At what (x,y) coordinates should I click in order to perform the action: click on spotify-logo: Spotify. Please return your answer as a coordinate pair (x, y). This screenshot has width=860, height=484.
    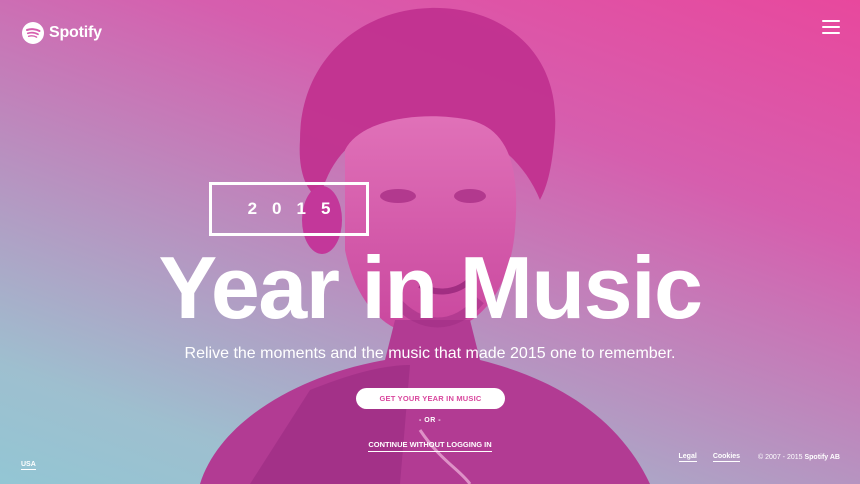
    Looking at the image, I should click on (62, 33).